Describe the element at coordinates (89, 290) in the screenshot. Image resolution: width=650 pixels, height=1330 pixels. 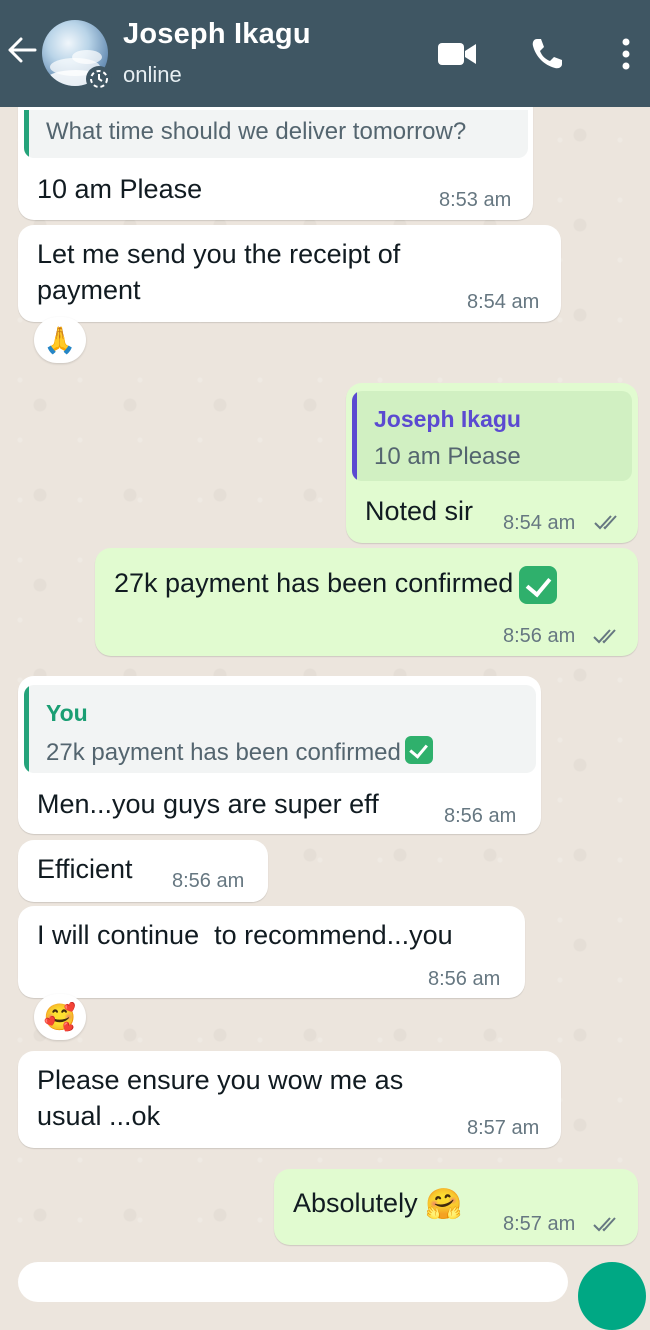
I see `message-text-line2: payment` at that location.